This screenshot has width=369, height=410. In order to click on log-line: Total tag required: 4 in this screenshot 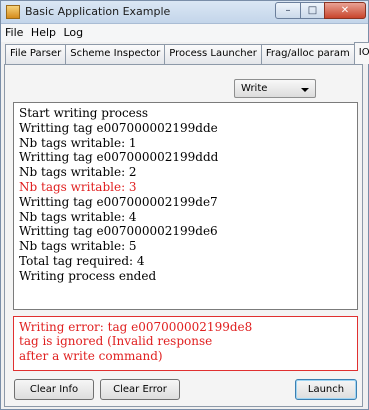, I will do `click(82, 260)`.